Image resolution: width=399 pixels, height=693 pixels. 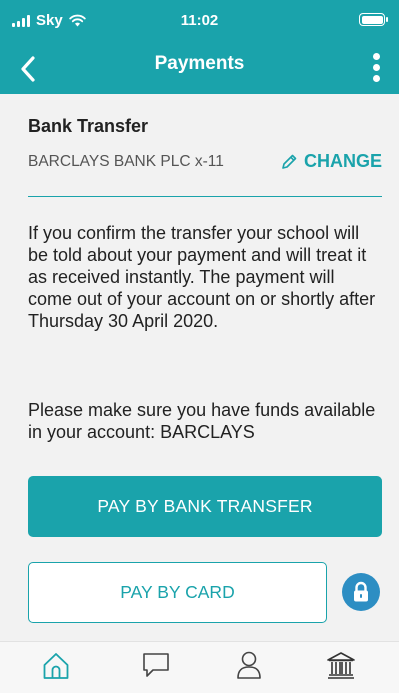 I want to click on pencil-icon, so click(x=289, y=161).